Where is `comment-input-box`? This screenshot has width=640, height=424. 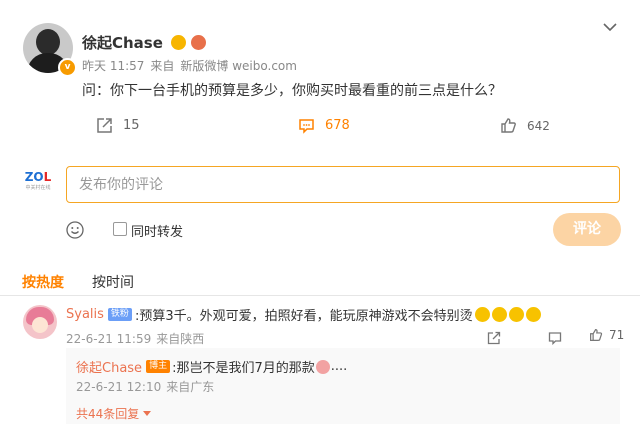
comment-input-box is located at coordinates (343, 184).